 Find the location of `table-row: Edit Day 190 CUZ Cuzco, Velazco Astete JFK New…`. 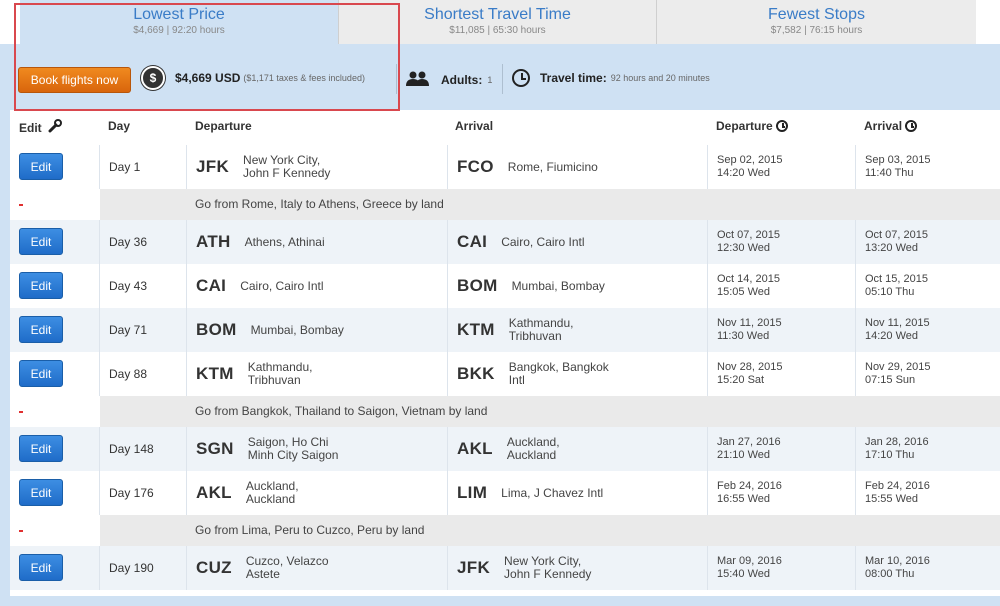

table-row: Edit Day 190 CUZ Cuzco, Velazco Astete JFK New… is located at coordinates (505, 568).